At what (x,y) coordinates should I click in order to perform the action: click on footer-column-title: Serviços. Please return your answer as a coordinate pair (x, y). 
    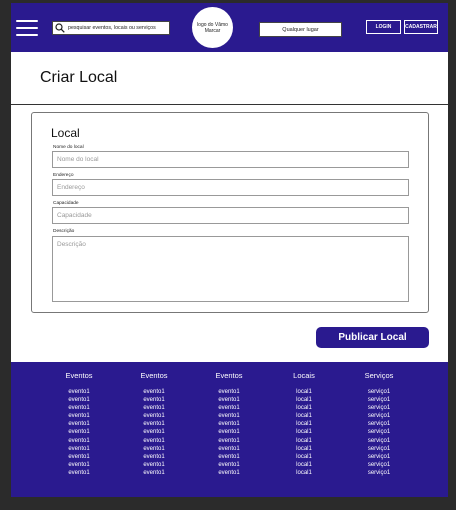
    Looking at the image, I should click on (379, 375).